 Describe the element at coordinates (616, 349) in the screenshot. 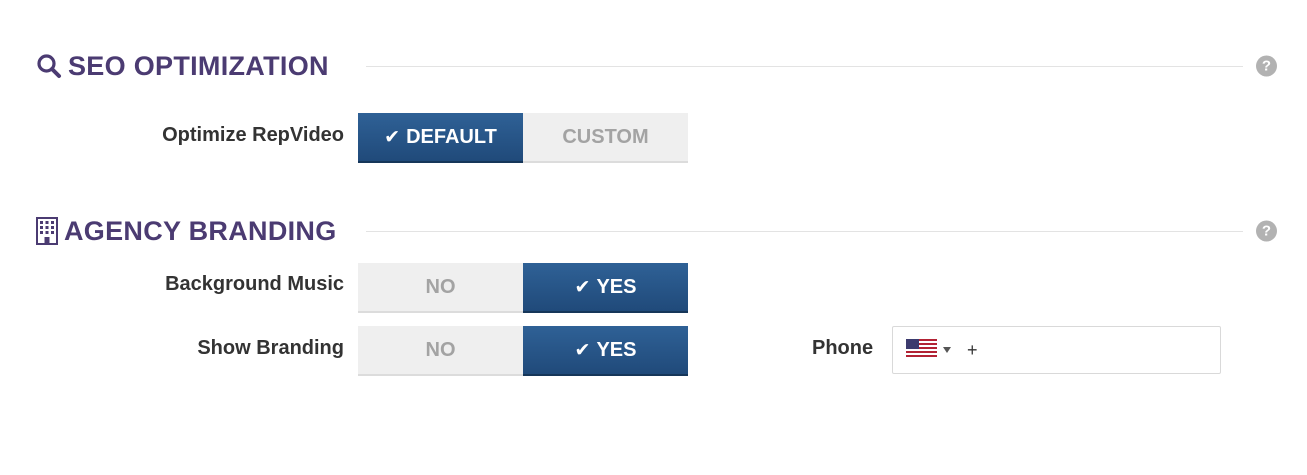

I see `show-branding-yes-label: YES` at that location.